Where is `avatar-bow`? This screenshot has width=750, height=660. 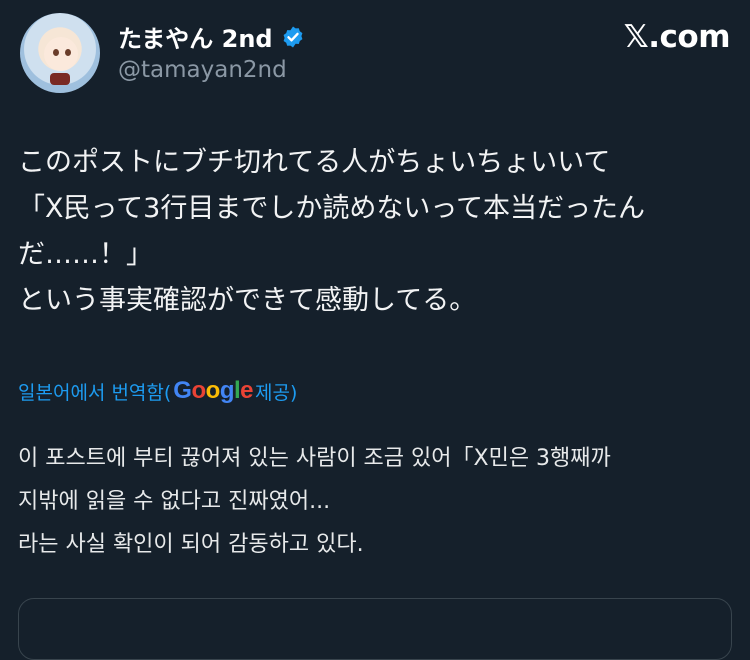 avatar-bow is located at coordinates (60, 79).